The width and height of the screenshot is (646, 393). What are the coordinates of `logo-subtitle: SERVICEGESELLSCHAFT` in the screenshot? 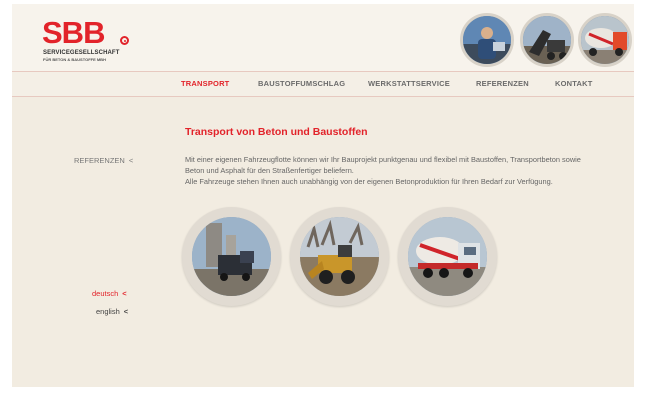 It's located at (81, 53).